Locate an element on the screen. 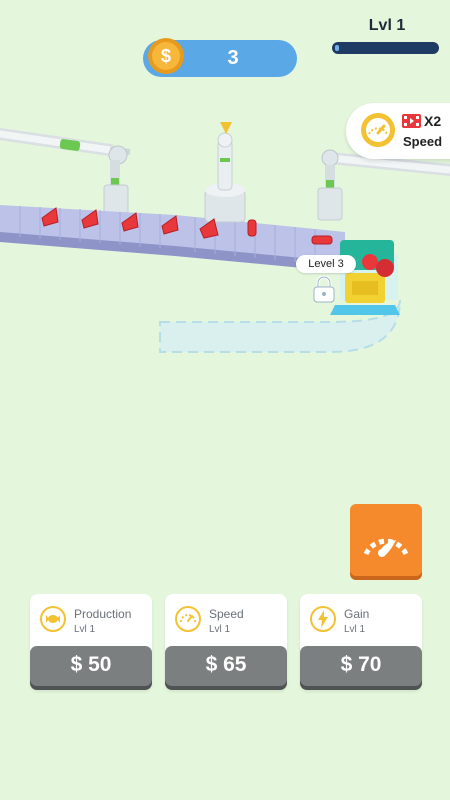 The height and width of the screenshot is (800, 450). level-progress-bar is located at coordinates (385, 48).